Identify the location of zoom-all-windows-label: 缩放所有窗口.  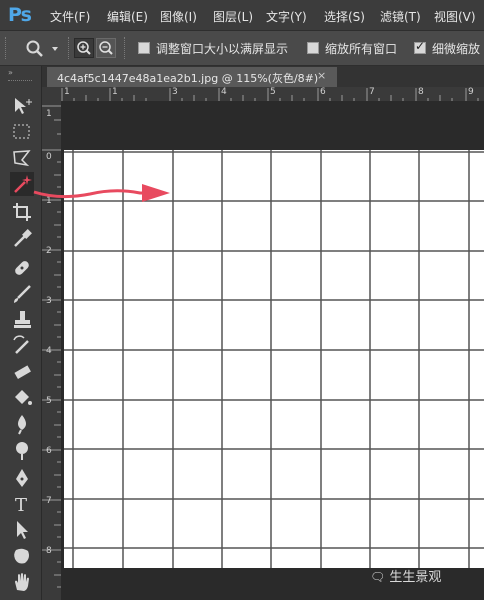
(361, 49).